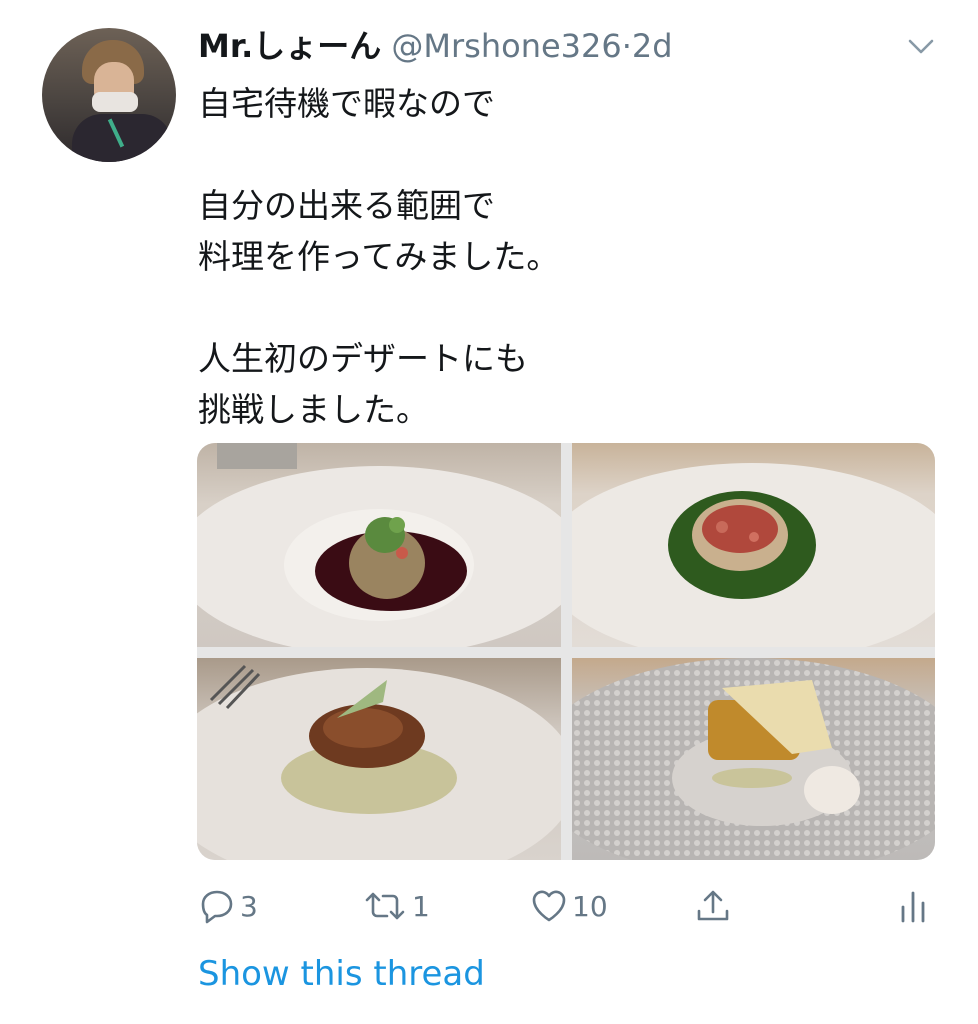 The width and height of the screenshot is (978, 1024). I want to click on risotto-dish-photo, so click(753, 545).